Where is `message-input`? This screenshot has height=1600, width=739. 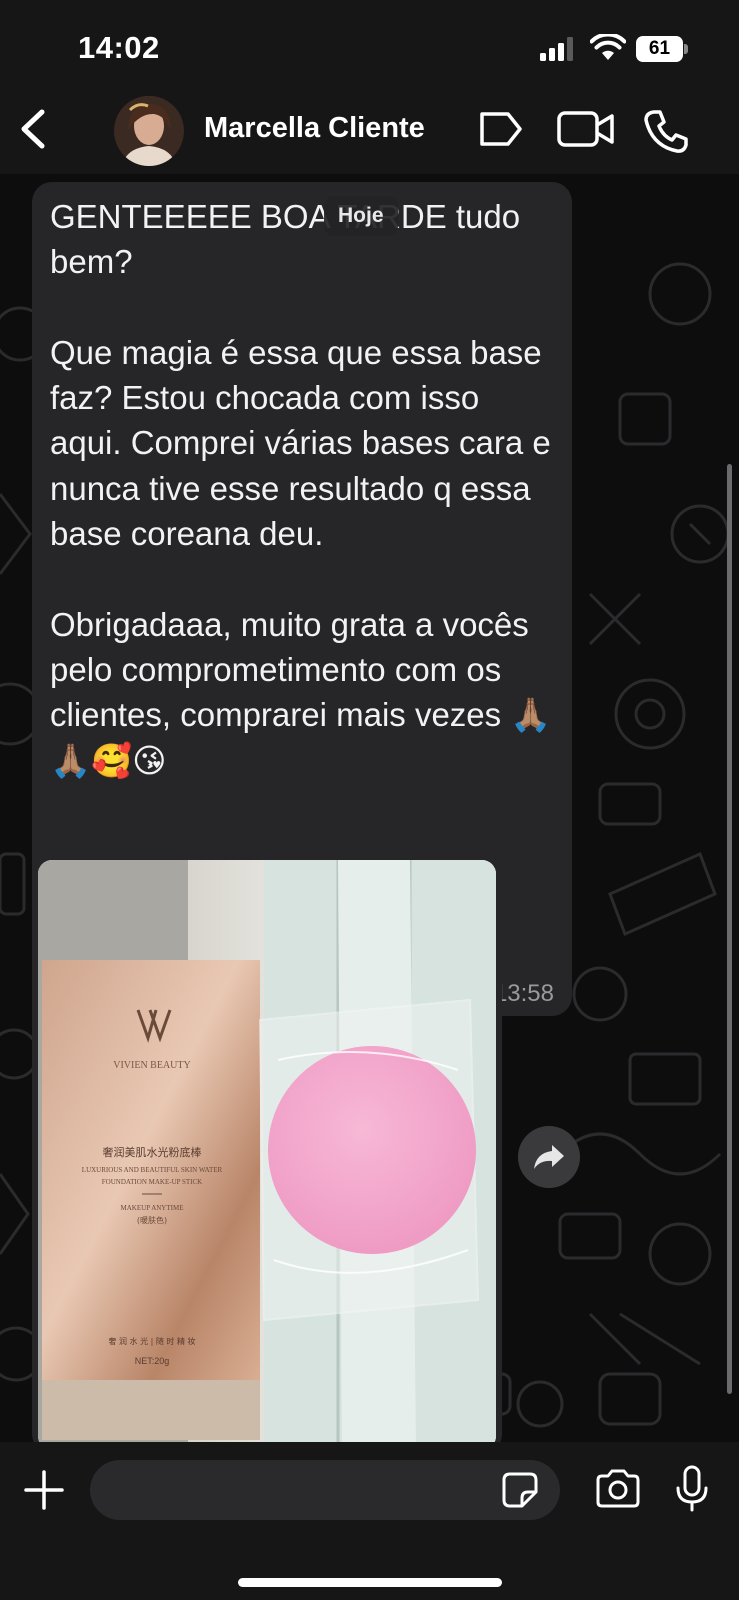
message-input is located at coordinates (325, 1490).